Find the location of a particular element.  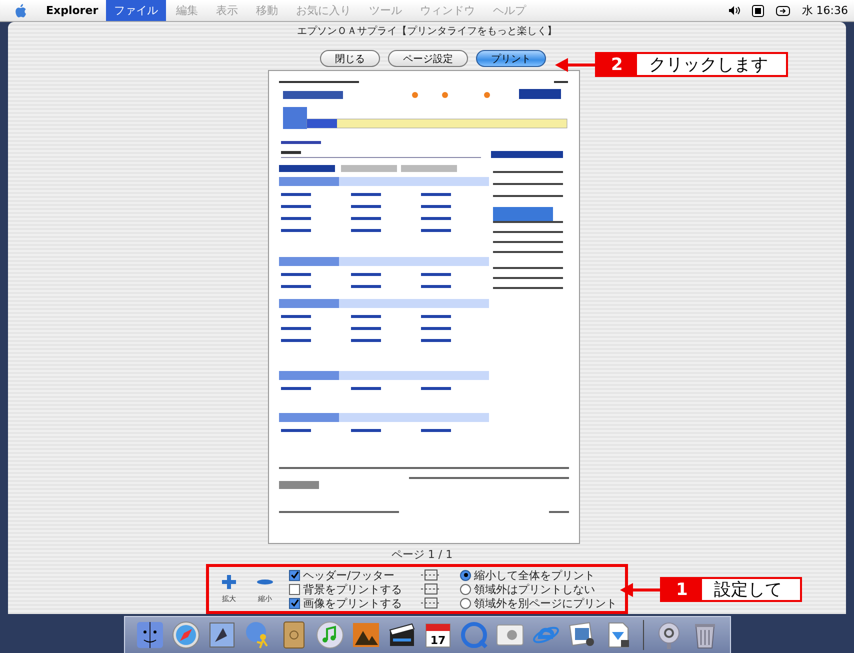

step-number: 2 is located at coordinates (617, 64).